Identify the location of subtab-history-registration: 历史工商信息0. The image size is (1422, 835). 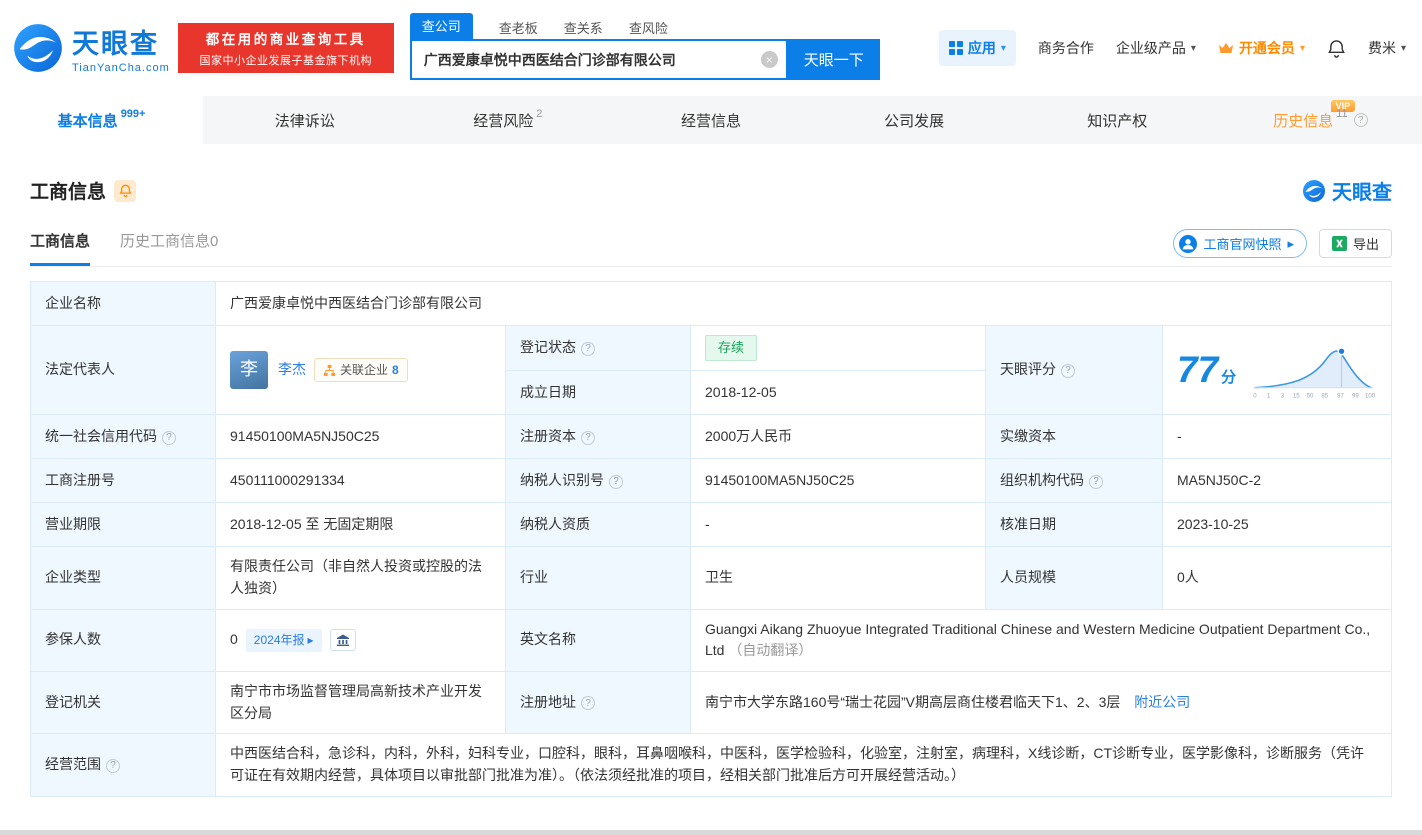
(169, 248).